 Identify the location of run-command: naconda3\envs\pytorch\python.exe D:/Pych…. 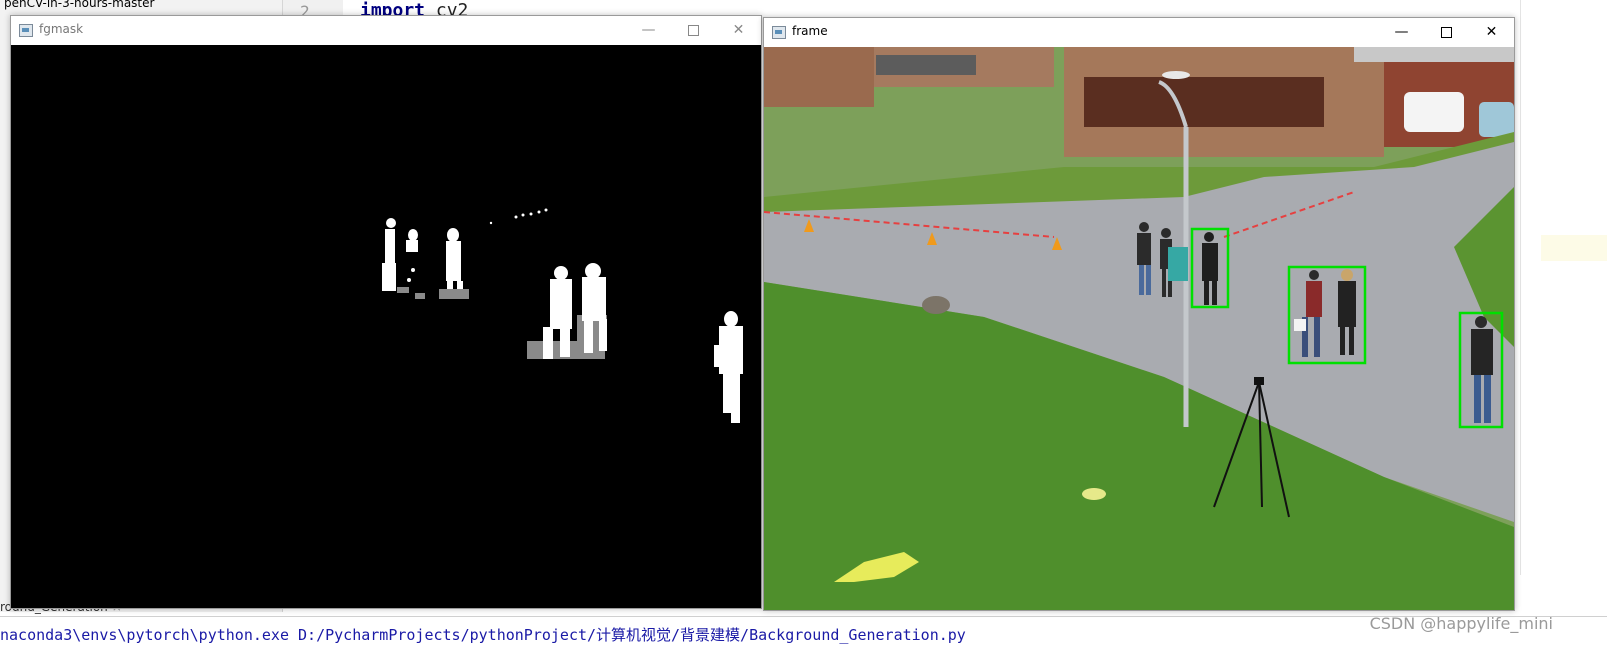
(483, 635).